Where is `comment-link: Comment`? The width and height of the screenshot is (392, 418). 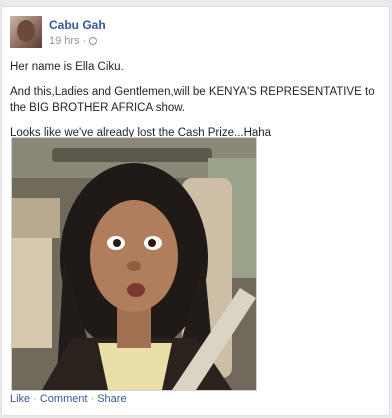
comment-link: Comment is located at coordinates (64, 399).